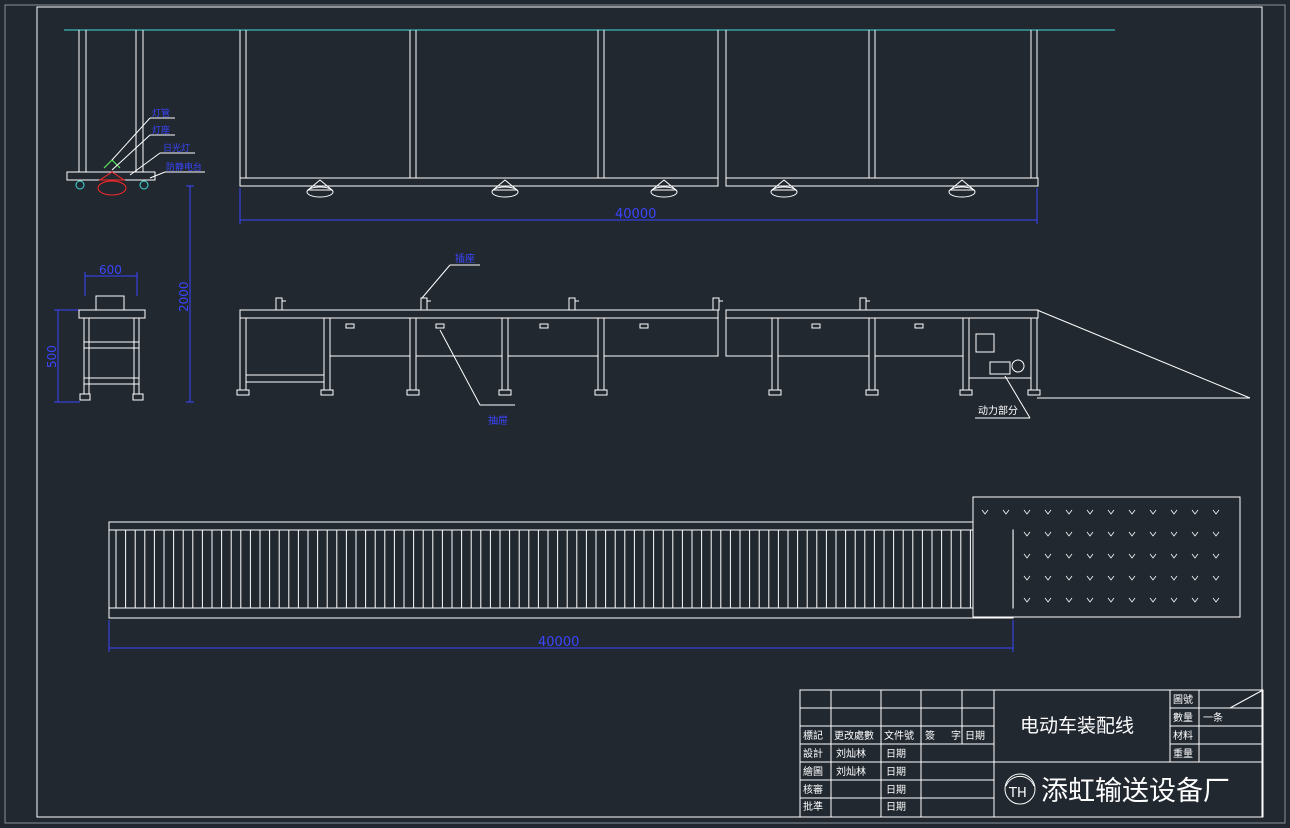 Image resolution: width=1290 pixels, height=828 pixels. Describe the element at coordinates (930, 735) in the screenshot. I see `tb-header-sign: 簽` at that location.